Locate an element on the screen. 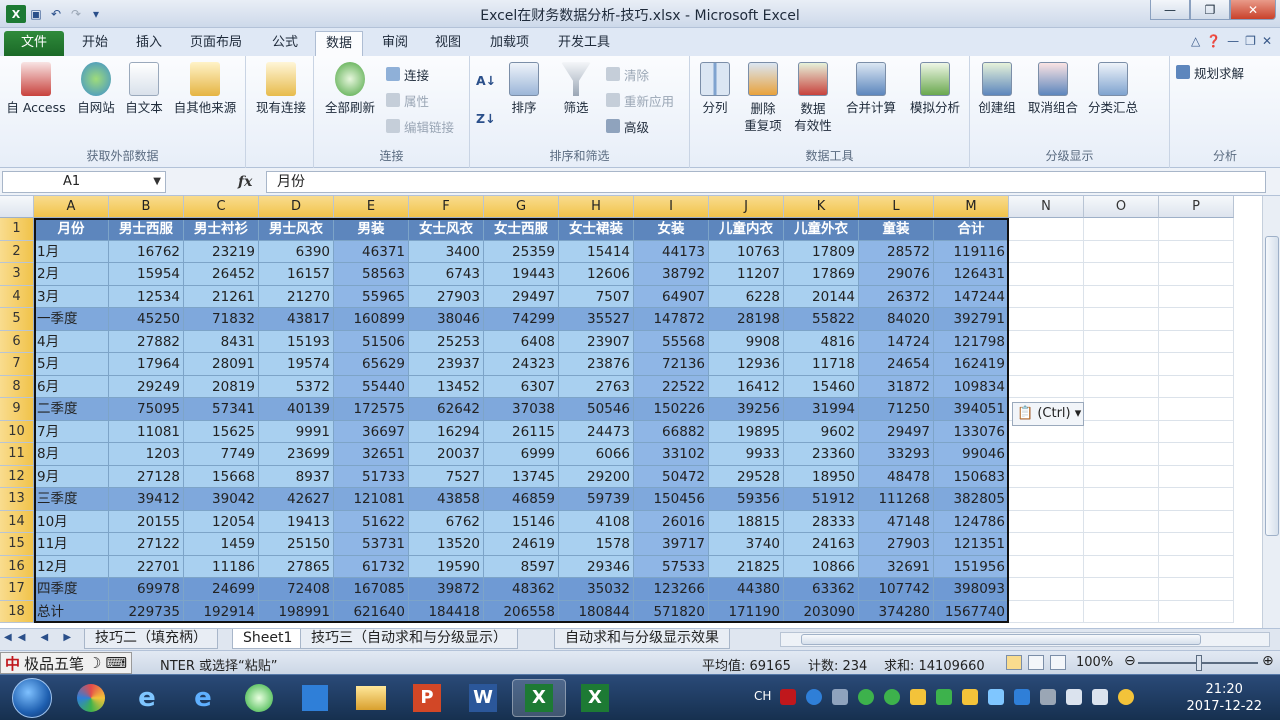 This screenshot has height=720, width=1280. table-cell: 2763 is located at coordinates (596, 386).